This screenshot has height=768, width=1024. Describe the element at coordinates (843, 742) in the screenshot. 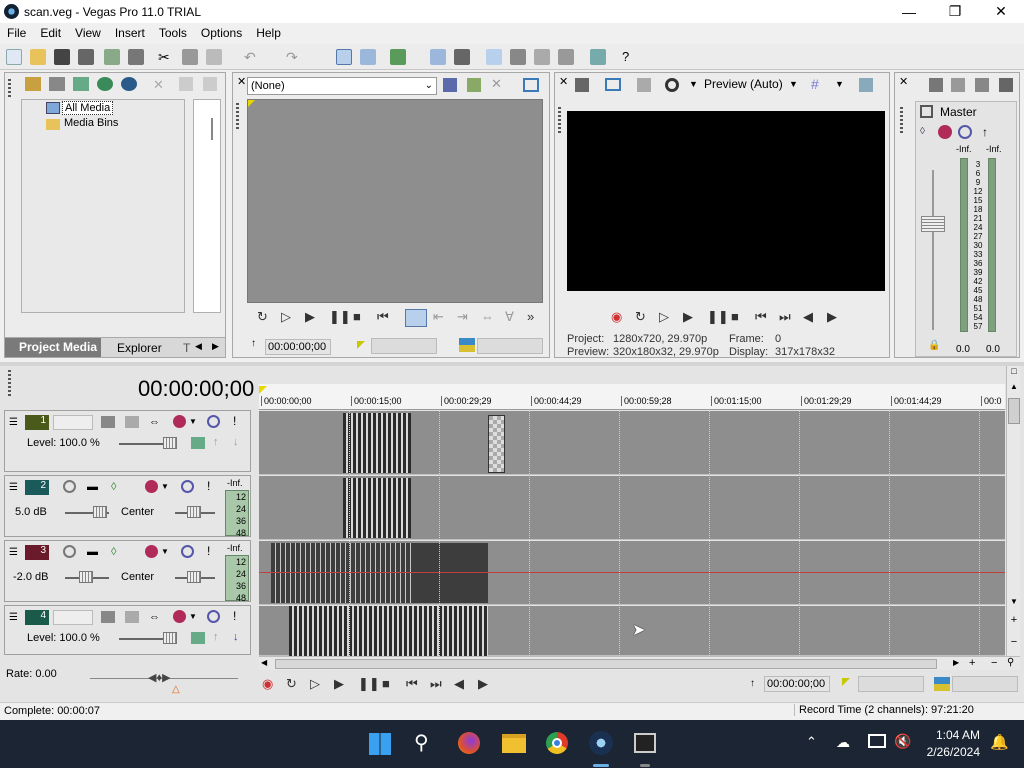

I see `onedrive-icon: ☁` at that location.